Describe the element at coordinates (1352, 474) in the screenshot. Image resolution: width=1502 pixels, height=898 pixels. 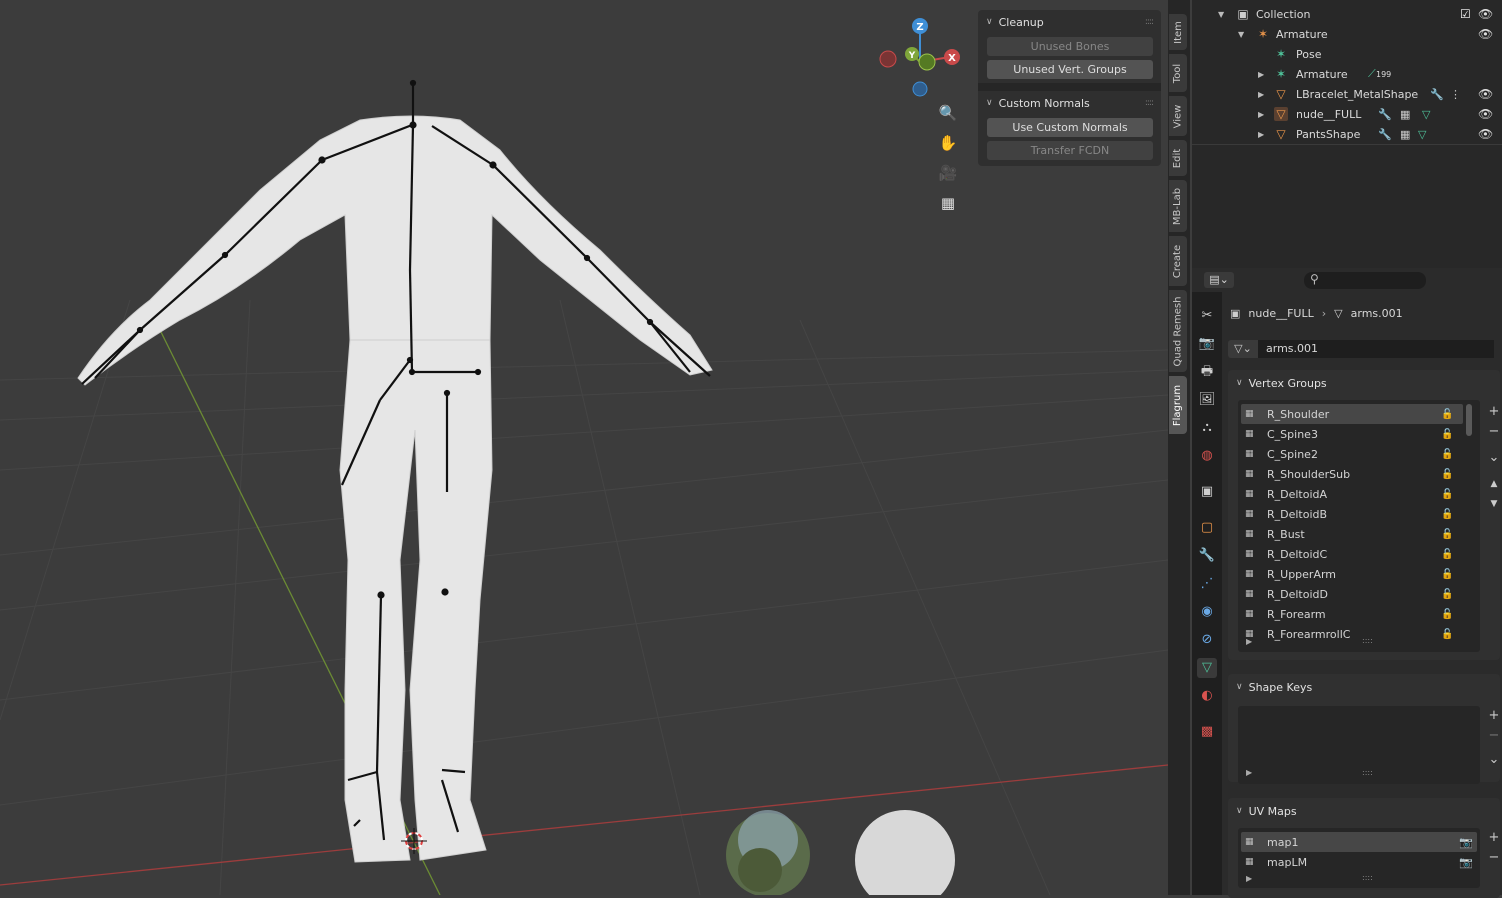
I see `vertex-group-row: ▦ R_ShoulderSub 🔓` at that location.